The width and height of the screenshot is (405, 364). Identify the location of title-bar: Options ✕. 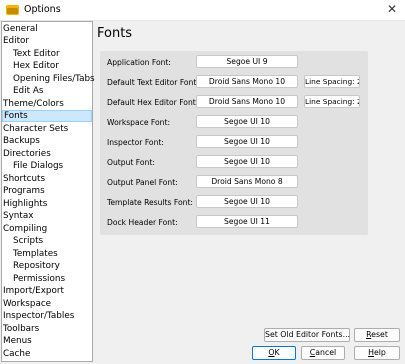
(202, 10).